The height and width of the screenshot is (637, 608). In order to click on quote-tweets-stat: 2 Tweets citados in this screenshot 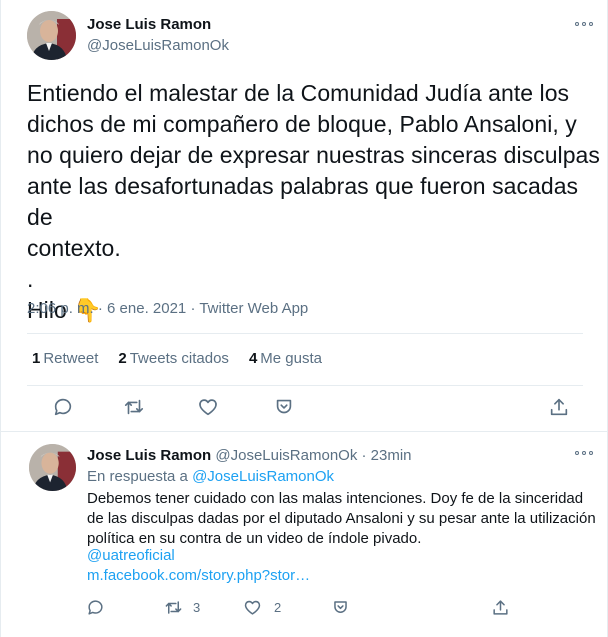, I will do `click(173, 358)`.